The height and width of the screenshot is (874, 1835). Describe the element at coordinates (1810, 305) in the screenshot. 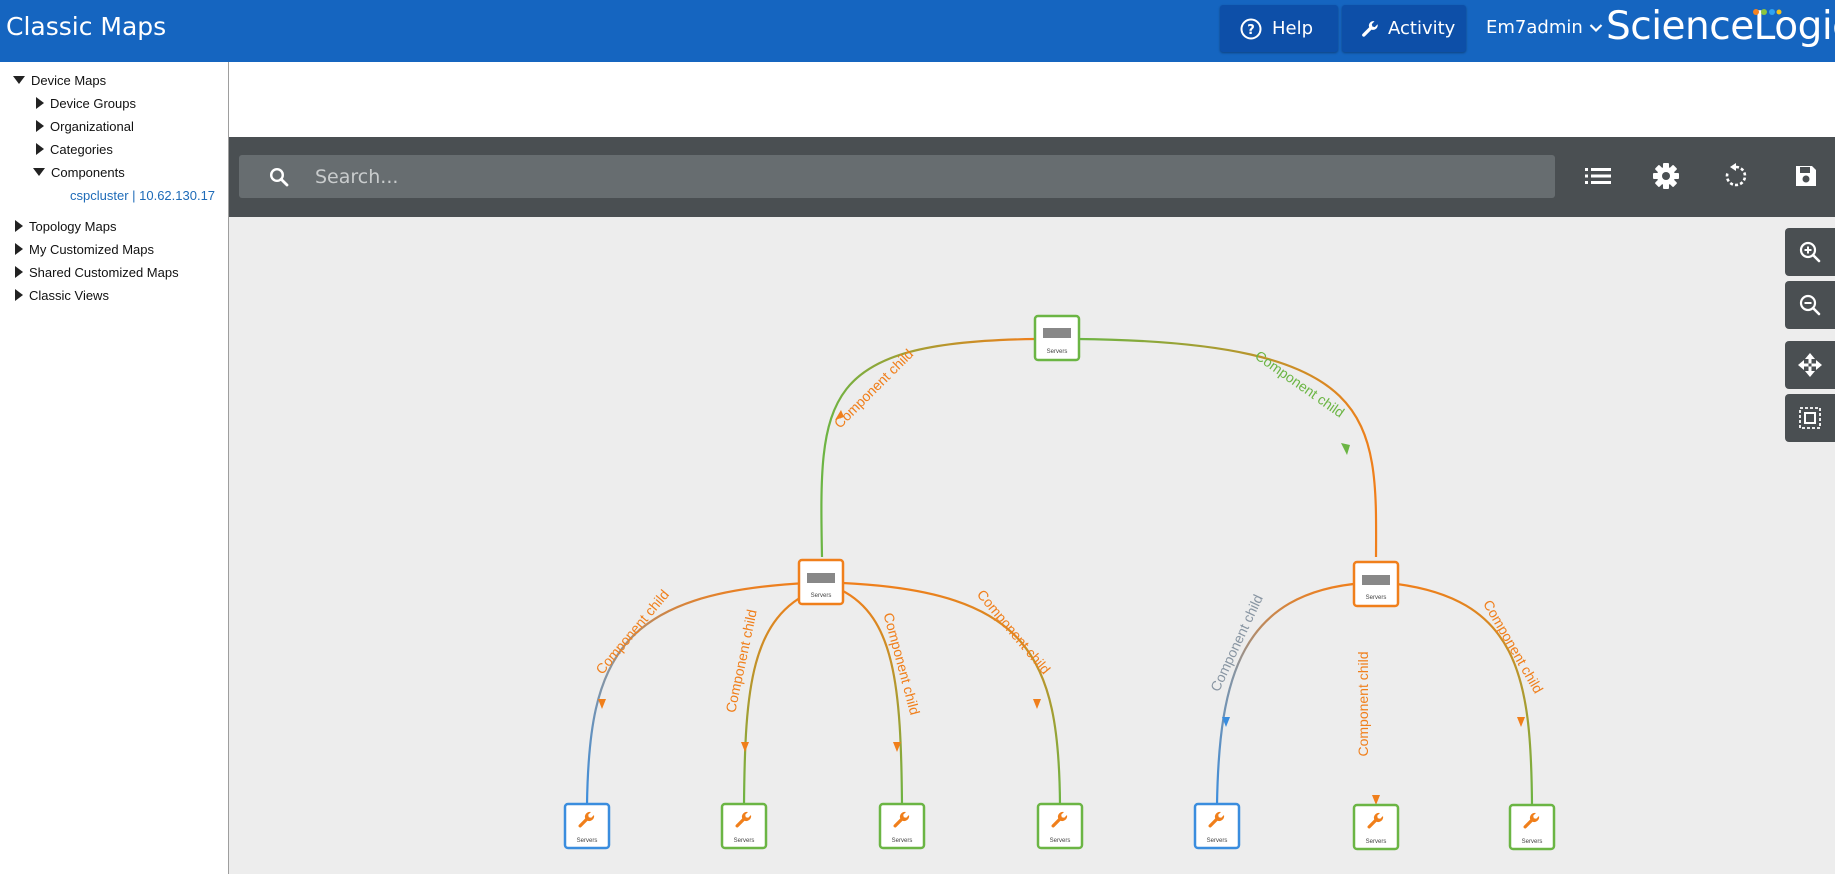

I see `zoom-out-icon` at that location.